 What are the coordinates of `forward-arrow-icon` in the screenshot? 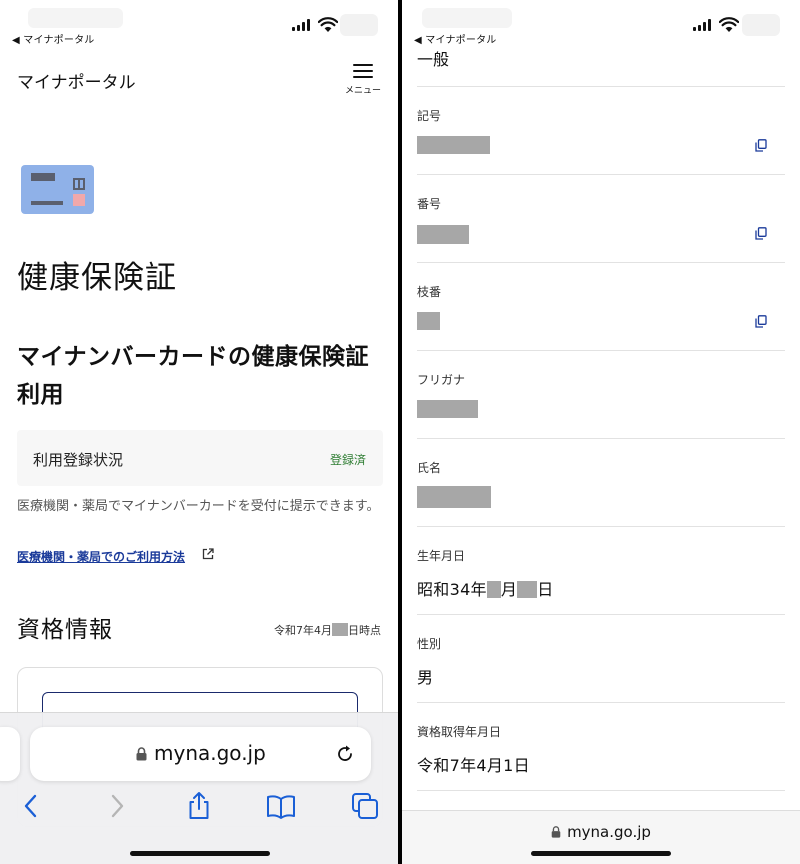 It's located at (117, 806).